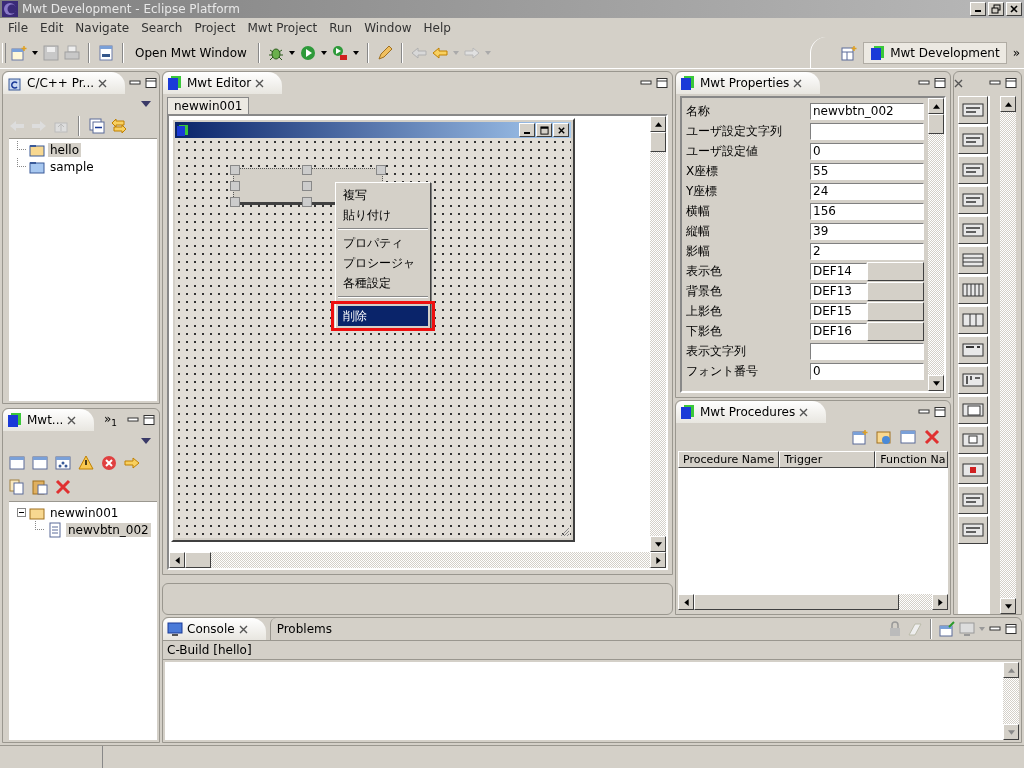  I want to click on scroll-left-button, so click(686, 602).